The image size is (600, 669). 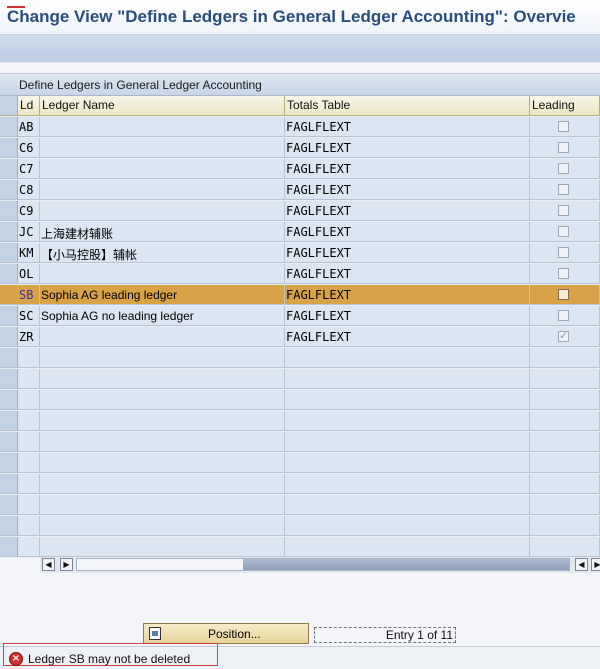 I want to click on column-header-totals-table: Totals Table, so click(x=407, y=106).